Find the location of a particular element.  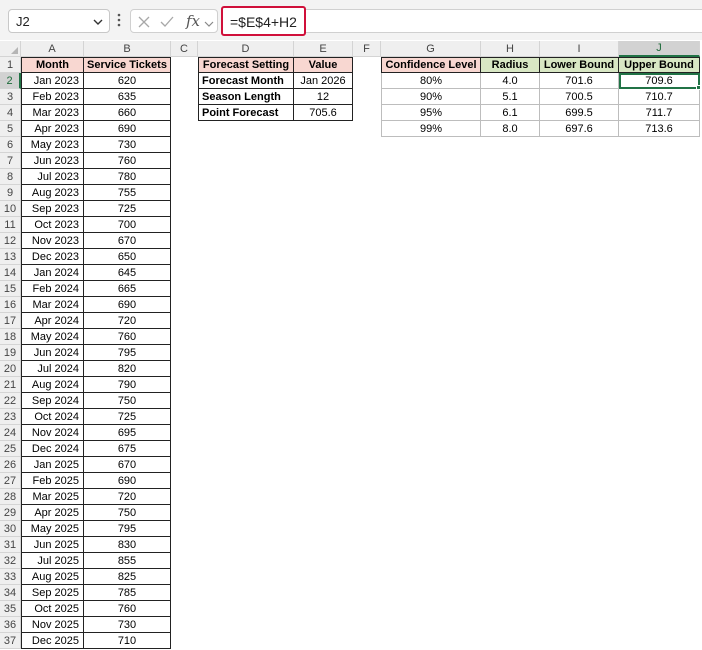

setting-value-cell: 12 is located at coordinates (323, 97).